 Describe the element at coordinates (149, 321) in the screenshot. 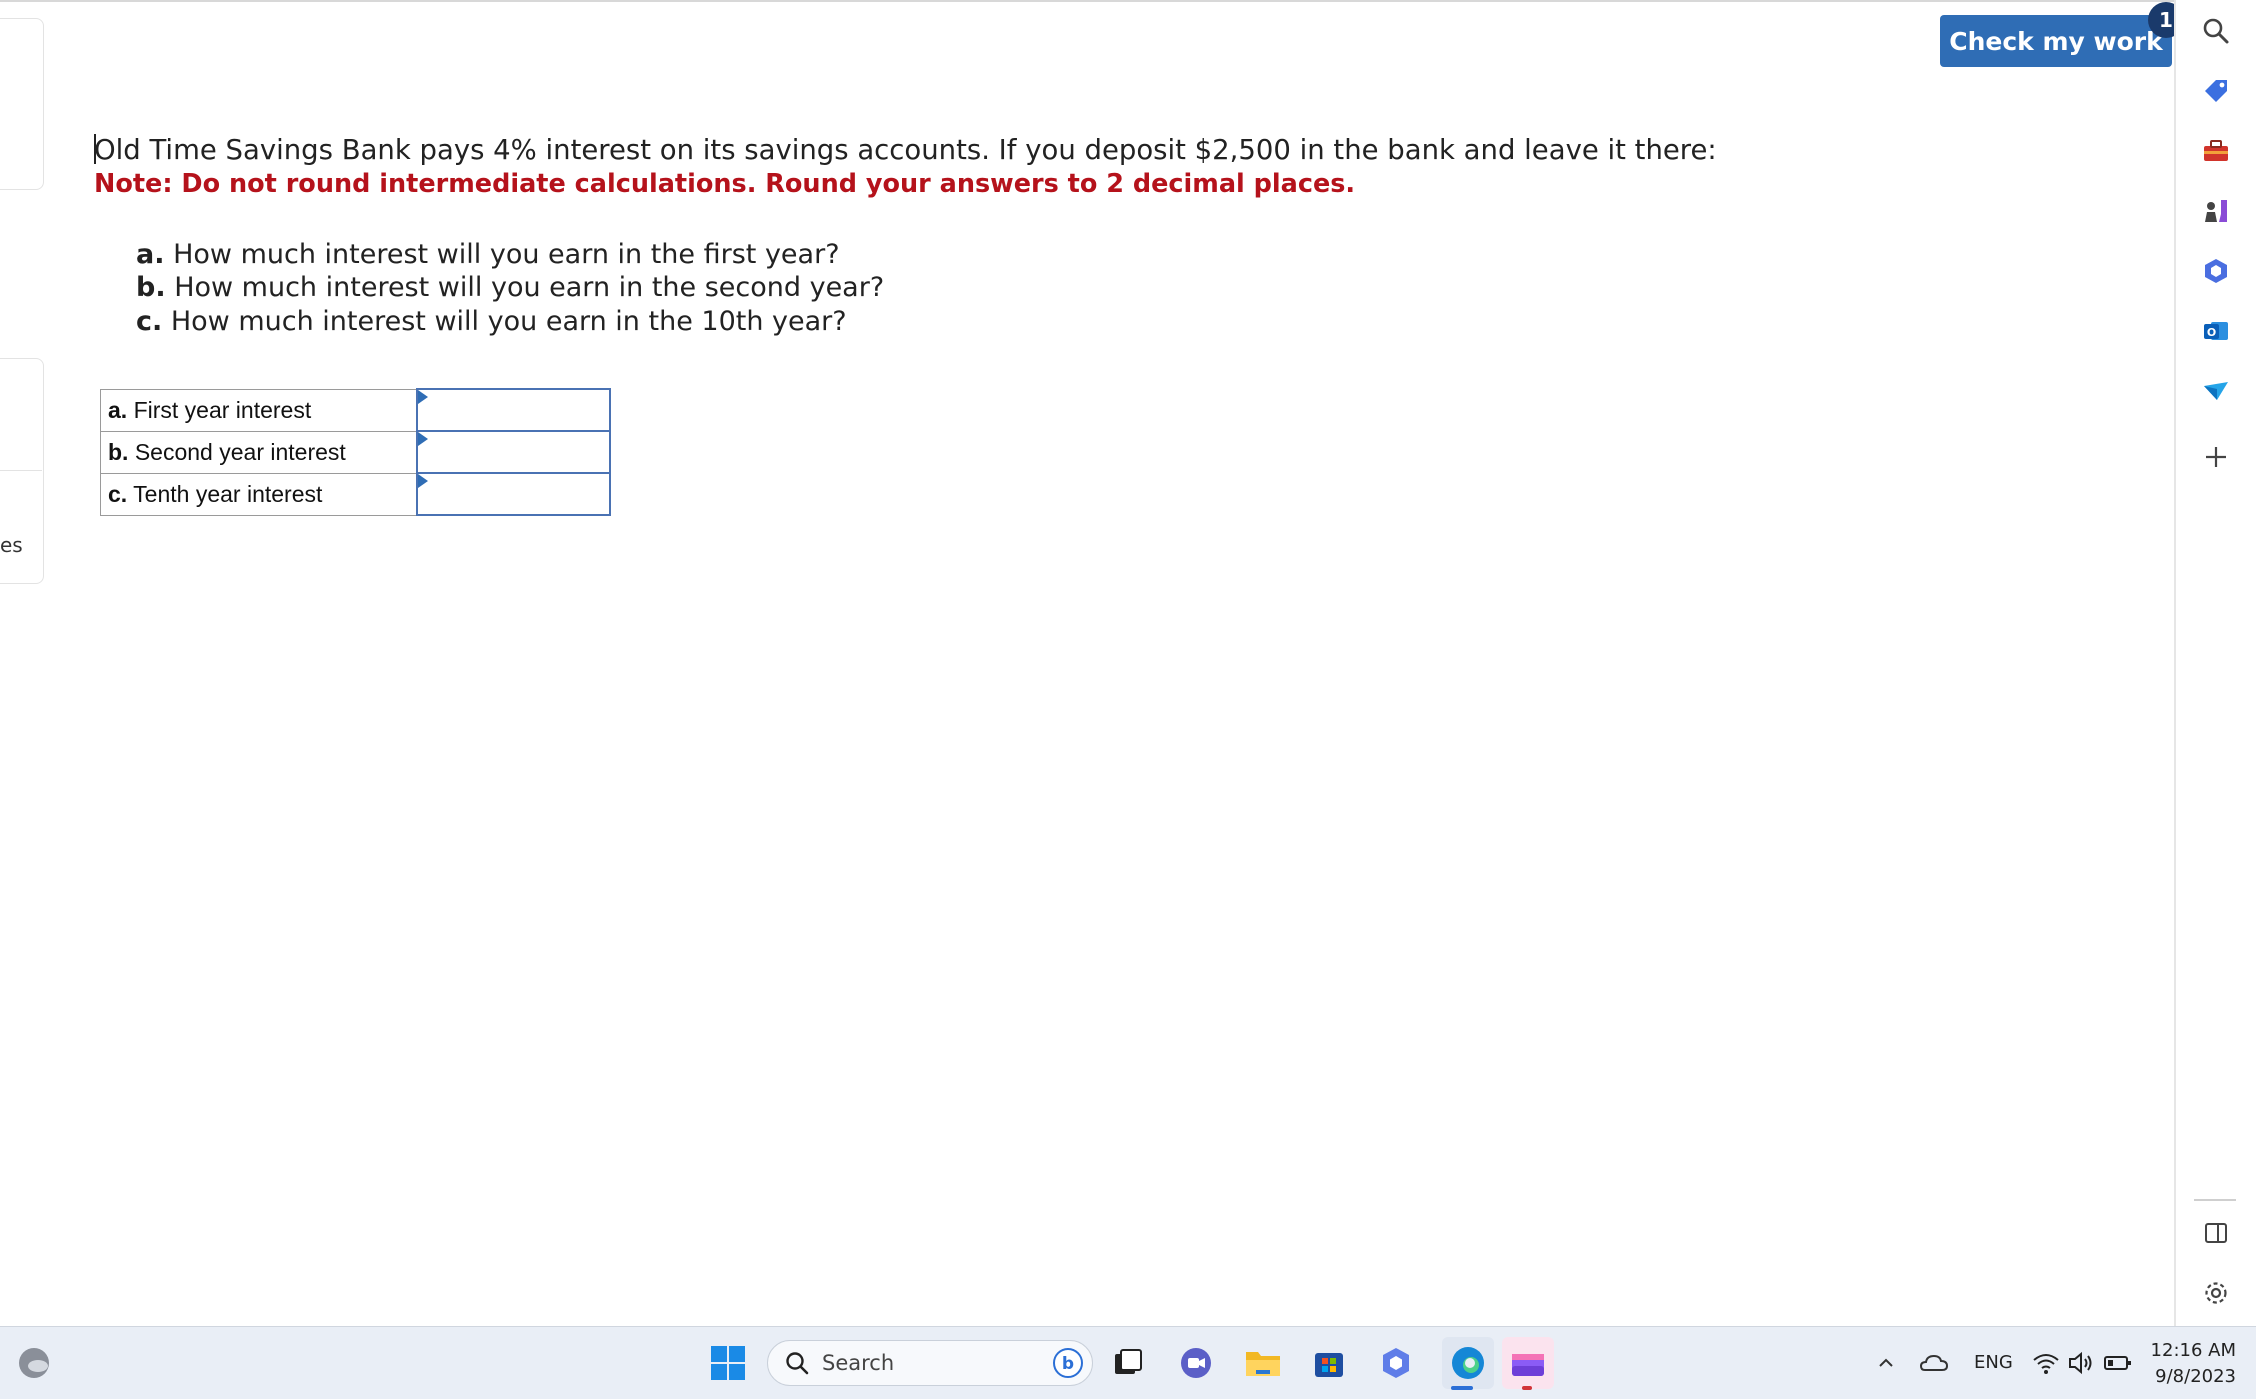

I see `question-part-letter: c.` at that location.